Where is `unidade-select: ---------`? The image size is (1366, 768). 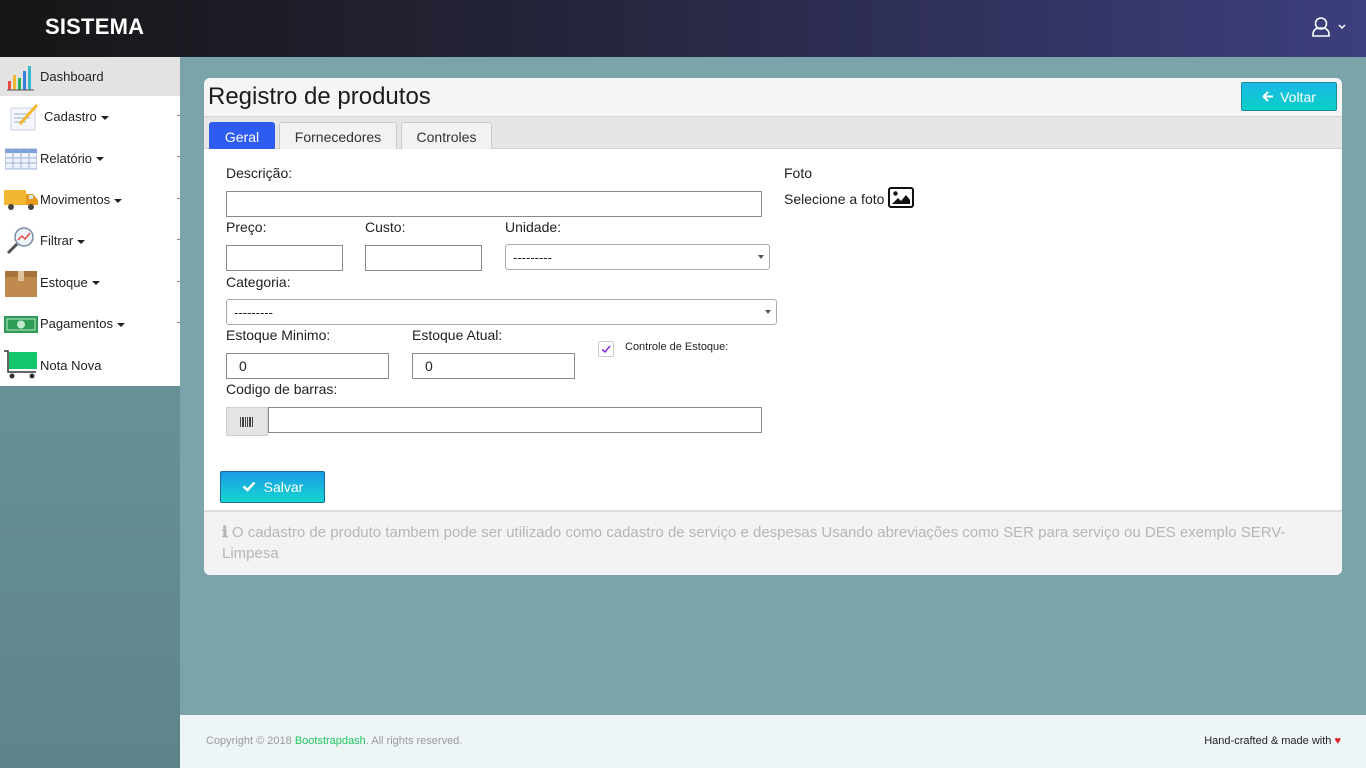
unidade-select: --------- is located at coordinates (637, 257).